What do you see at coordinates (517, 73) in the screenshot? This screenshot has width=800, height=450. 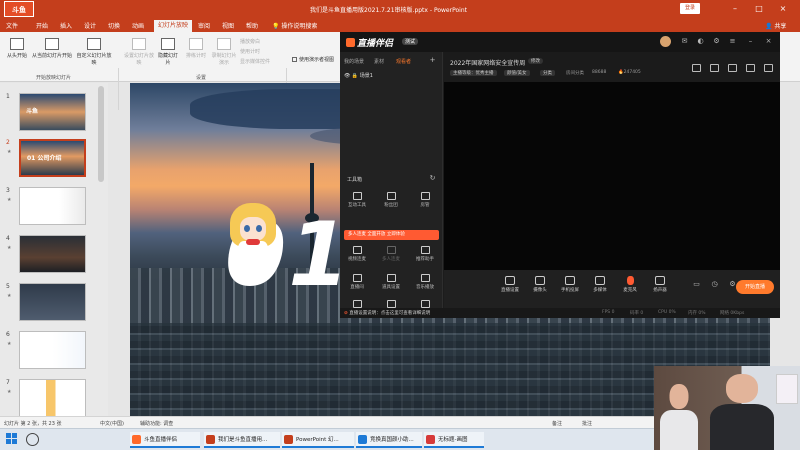 I see `category-select: 颜值/美女` at bounding box center [517, 73].